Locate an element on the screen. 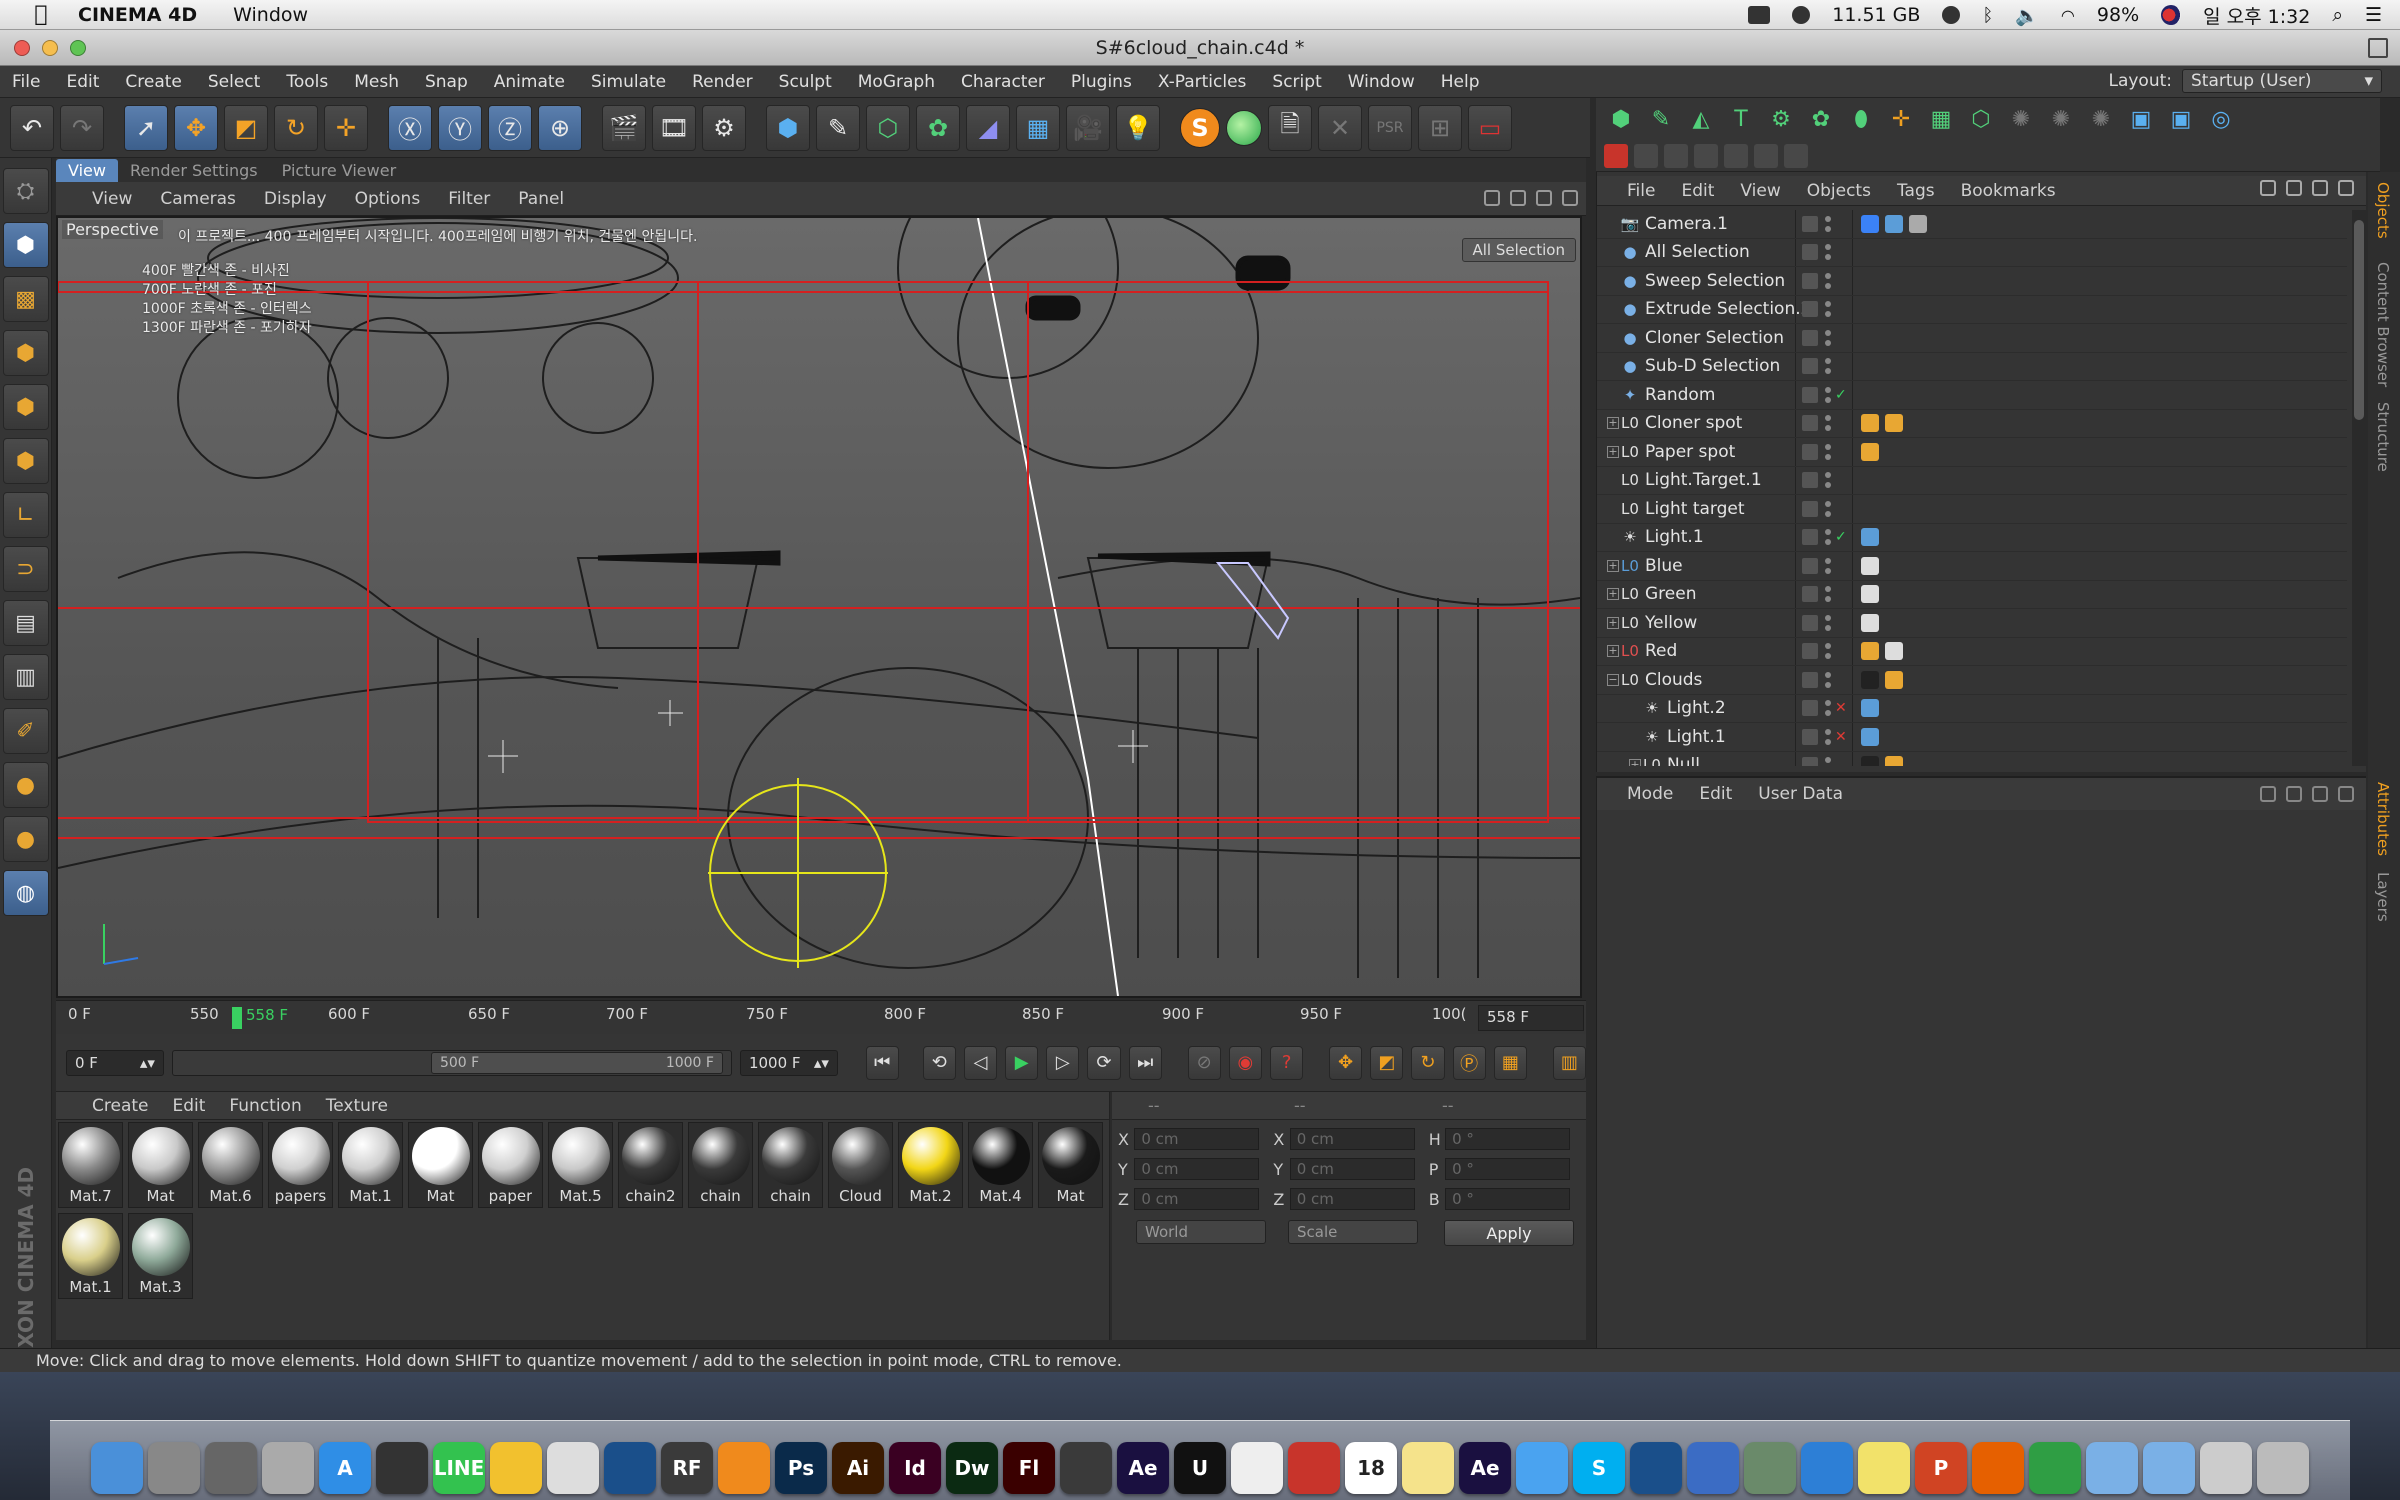 The height and width of the screenshot is (1500, 2400). object-menu-view: View is located at coordinates (1760, 191).